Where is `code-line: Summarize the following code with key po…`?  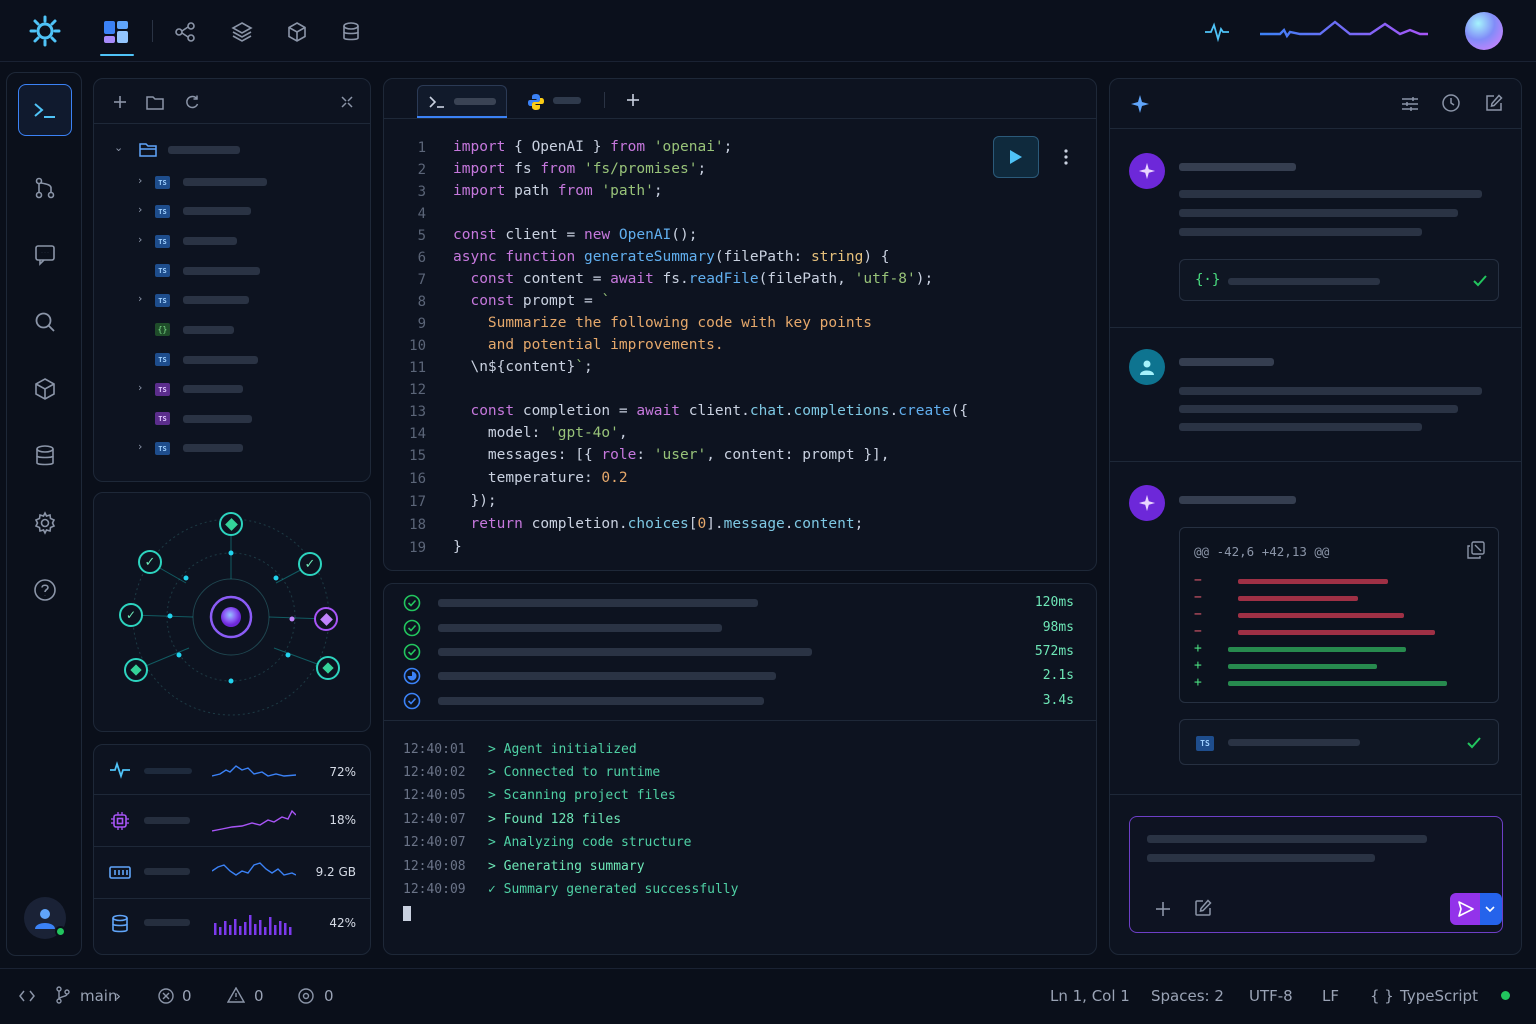 code-line: Summarize the following code with key po… is located at coordinates (662, 323).